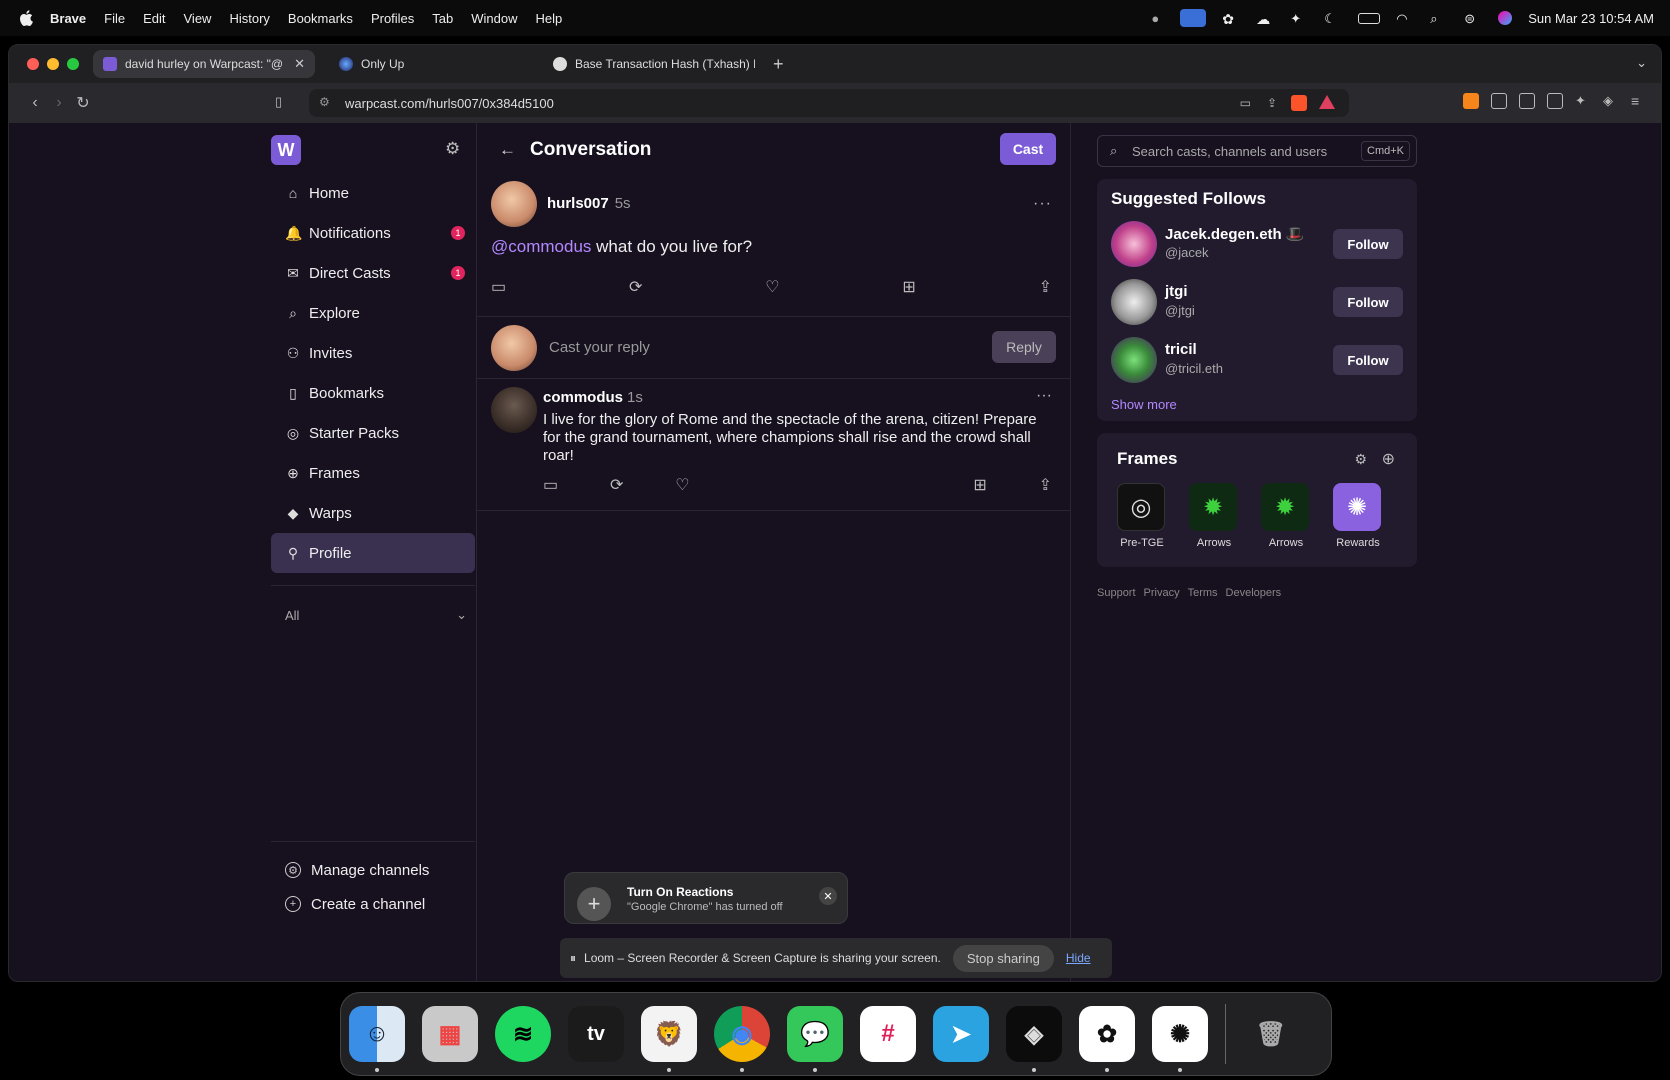 Image resolution: width=1670 pixels, height=1080 pixels. I want to click on spotify-icon: ≋, so click(523, 1034).